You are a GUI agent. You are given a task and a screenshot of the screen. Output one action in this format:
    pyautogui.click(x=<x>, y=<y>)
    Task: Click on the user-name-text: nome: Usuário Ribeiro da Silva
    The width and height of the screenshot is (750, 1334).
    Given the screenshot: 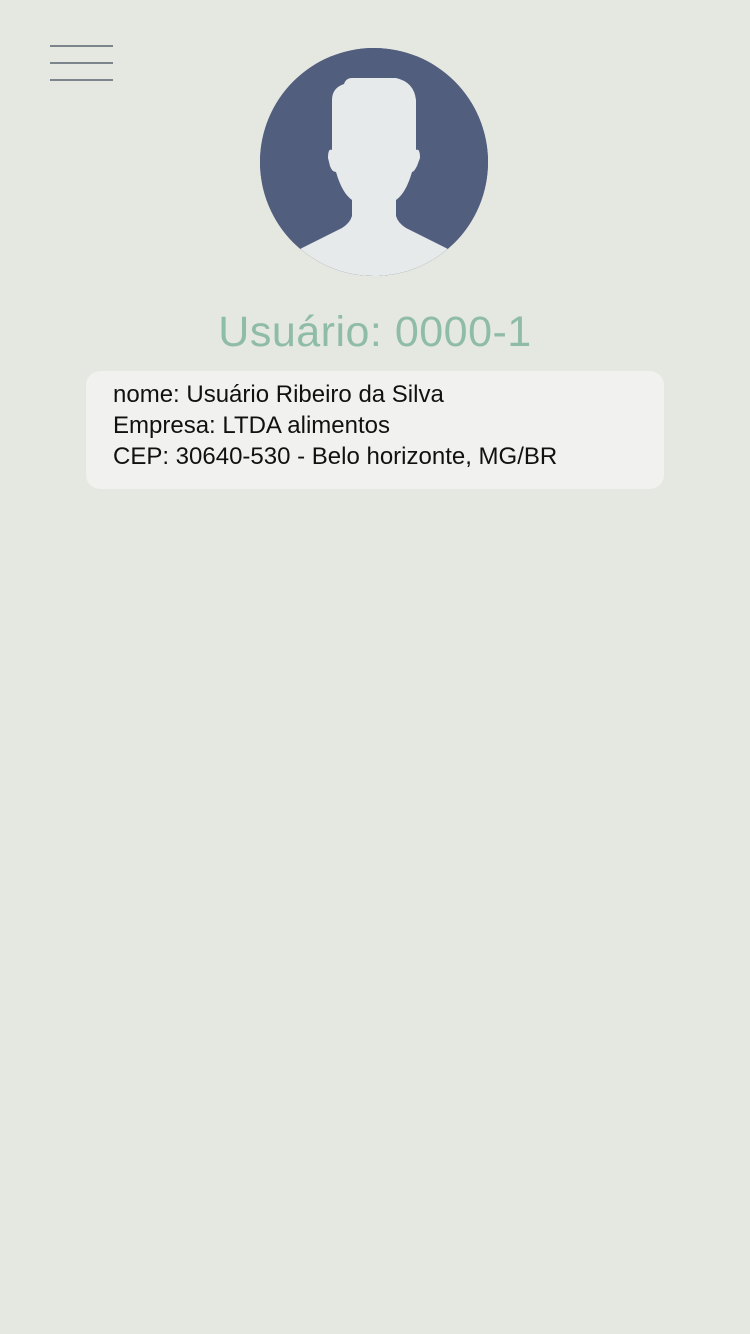 What is the action you would take?
    pyautogui.click(x=278, y=394)
    